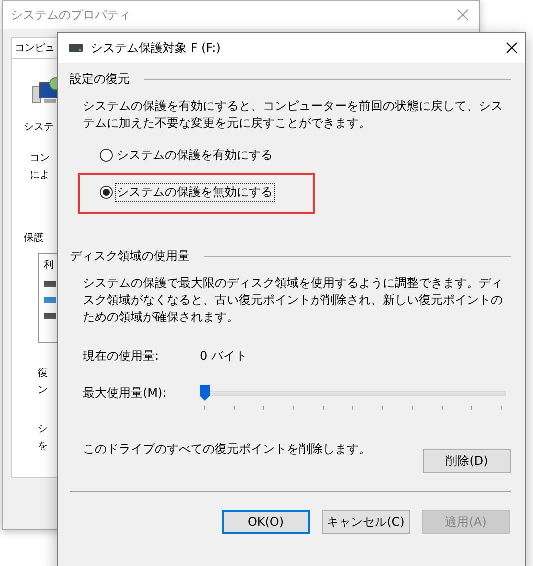 The width and height of the screenshot is (533, 566). Describe the element at coordinates (293, 300) in the screenshot. I see `description-text: システムの保護で最大限のディスク領域を使用するように調整できます。ディスク領域がなくなると、古い復元ポイントが削除され、新しい復元ポイントのための領域が確保されます。` at that location.